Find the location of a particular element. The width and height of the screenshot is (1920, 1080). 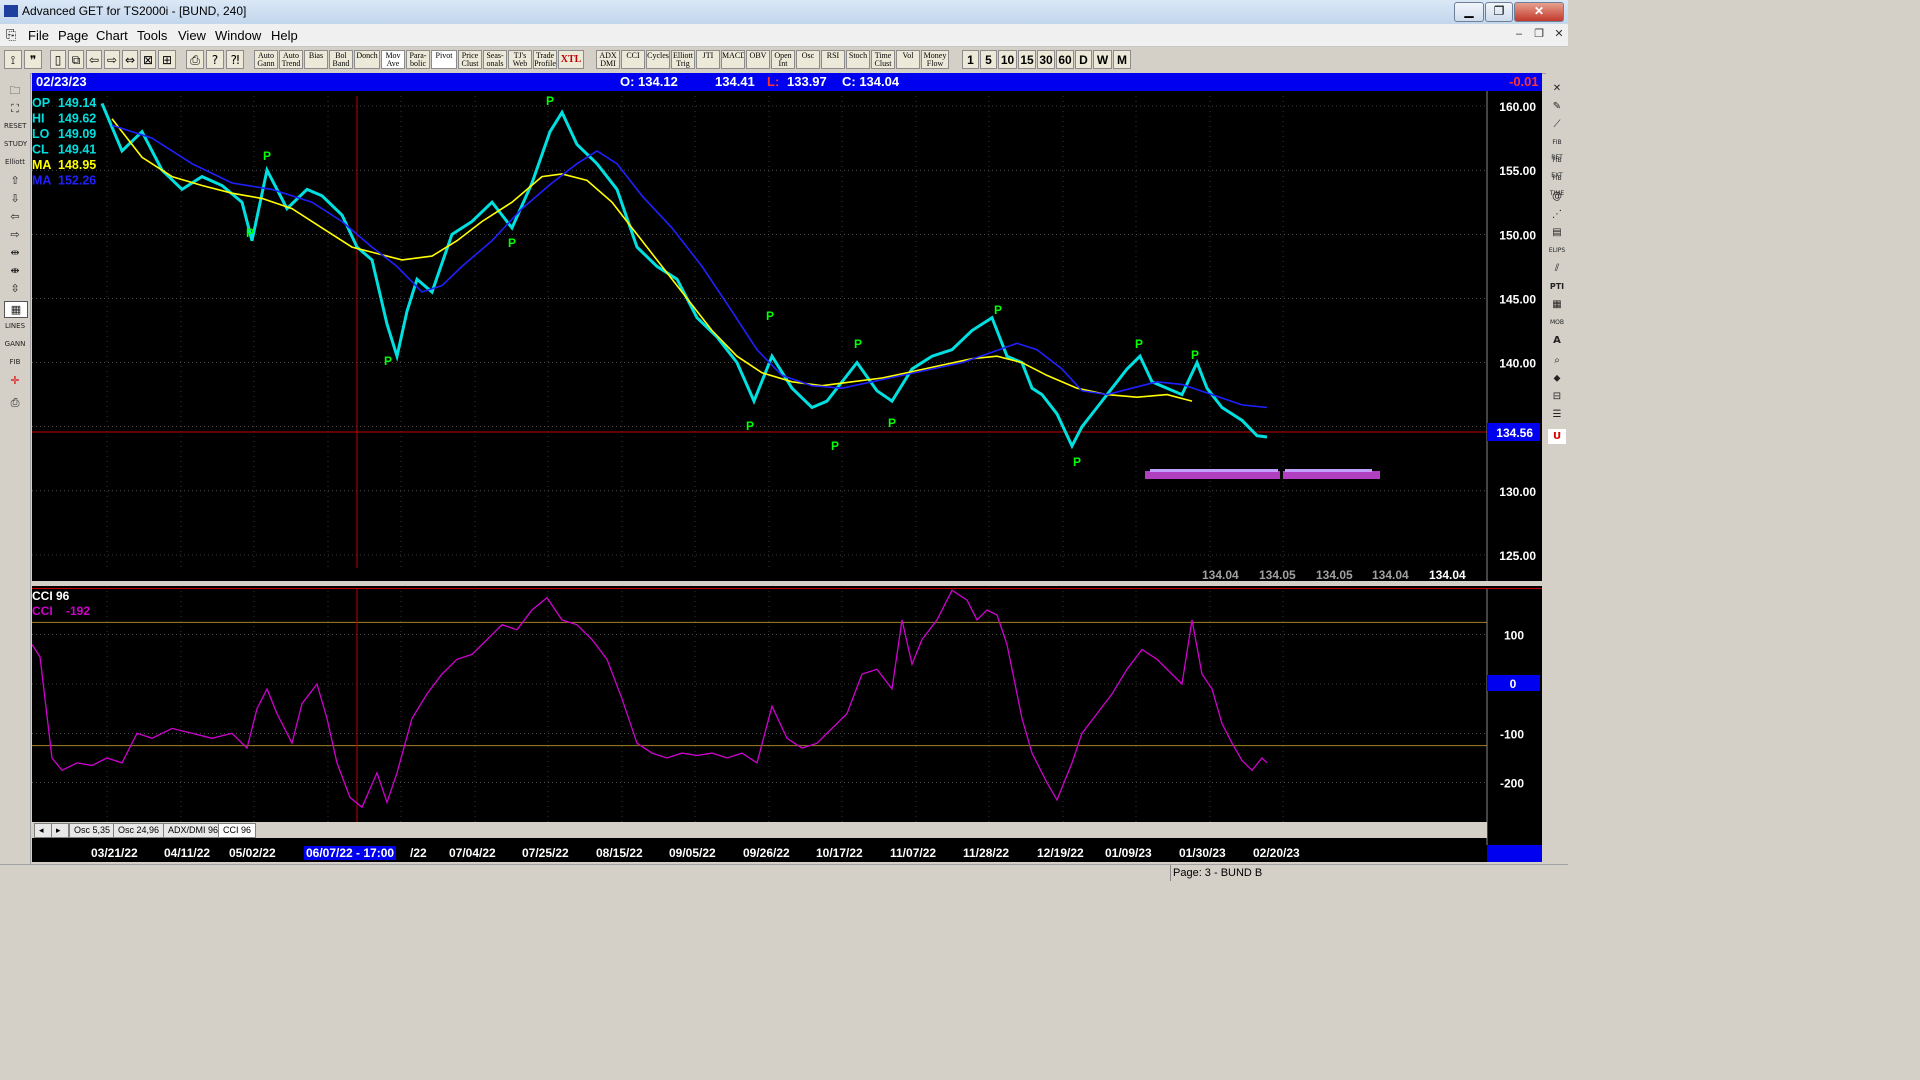

menu-view: View is located at coordinates (192, 35).